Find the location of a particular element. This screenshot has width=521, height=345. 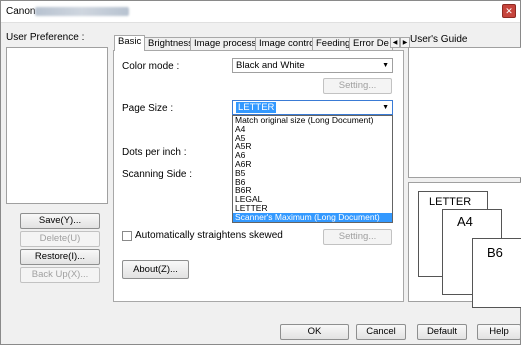

page-size-option: B6 is located at coordinates (312, 182).